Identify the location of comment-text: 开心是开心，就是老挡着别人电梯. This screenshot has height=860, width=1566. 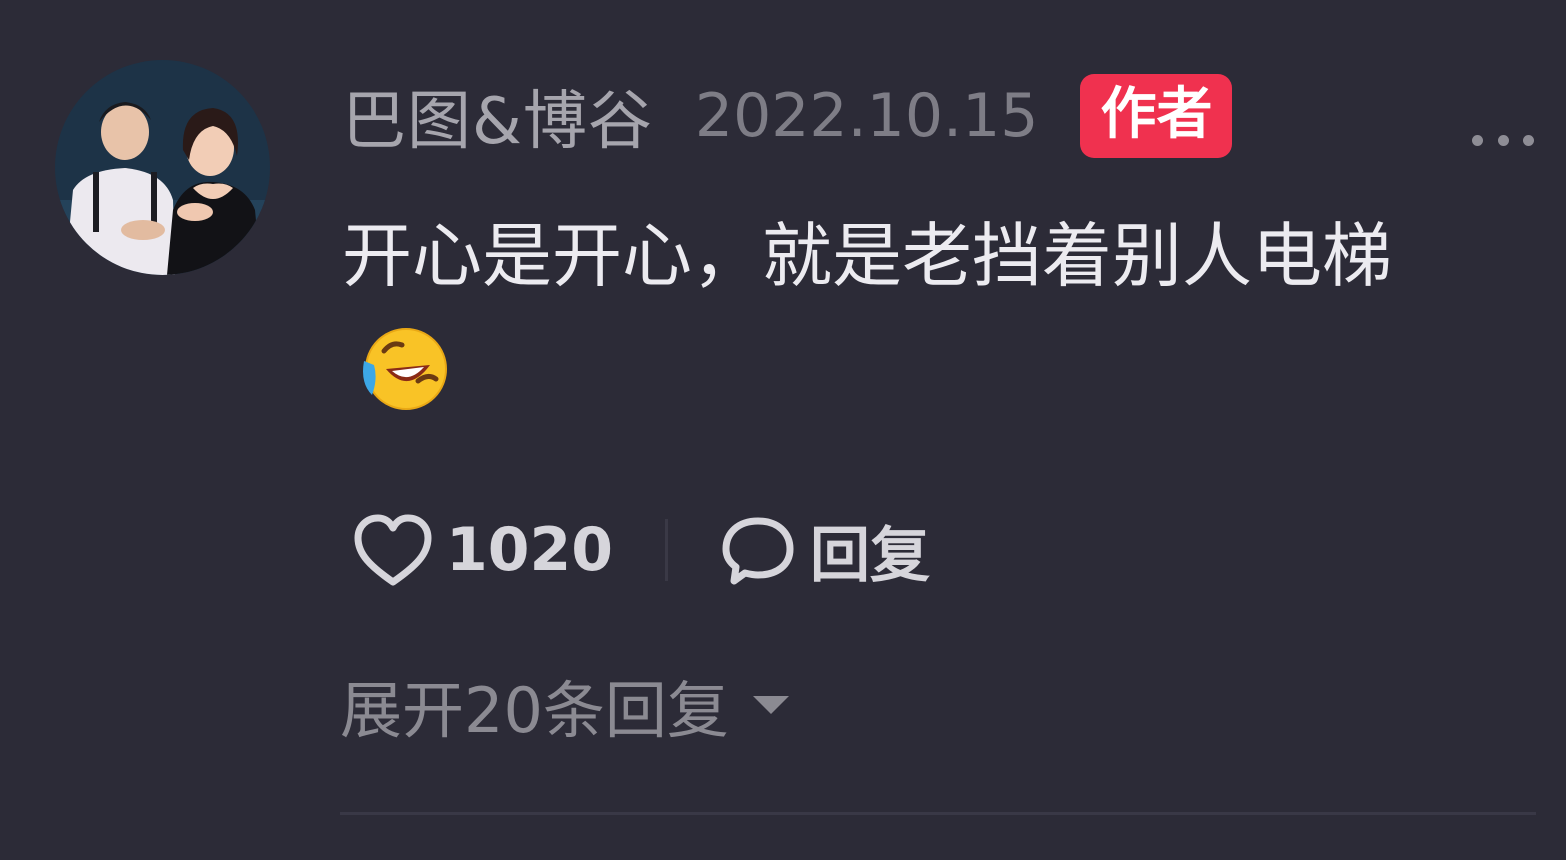
(867, 256).